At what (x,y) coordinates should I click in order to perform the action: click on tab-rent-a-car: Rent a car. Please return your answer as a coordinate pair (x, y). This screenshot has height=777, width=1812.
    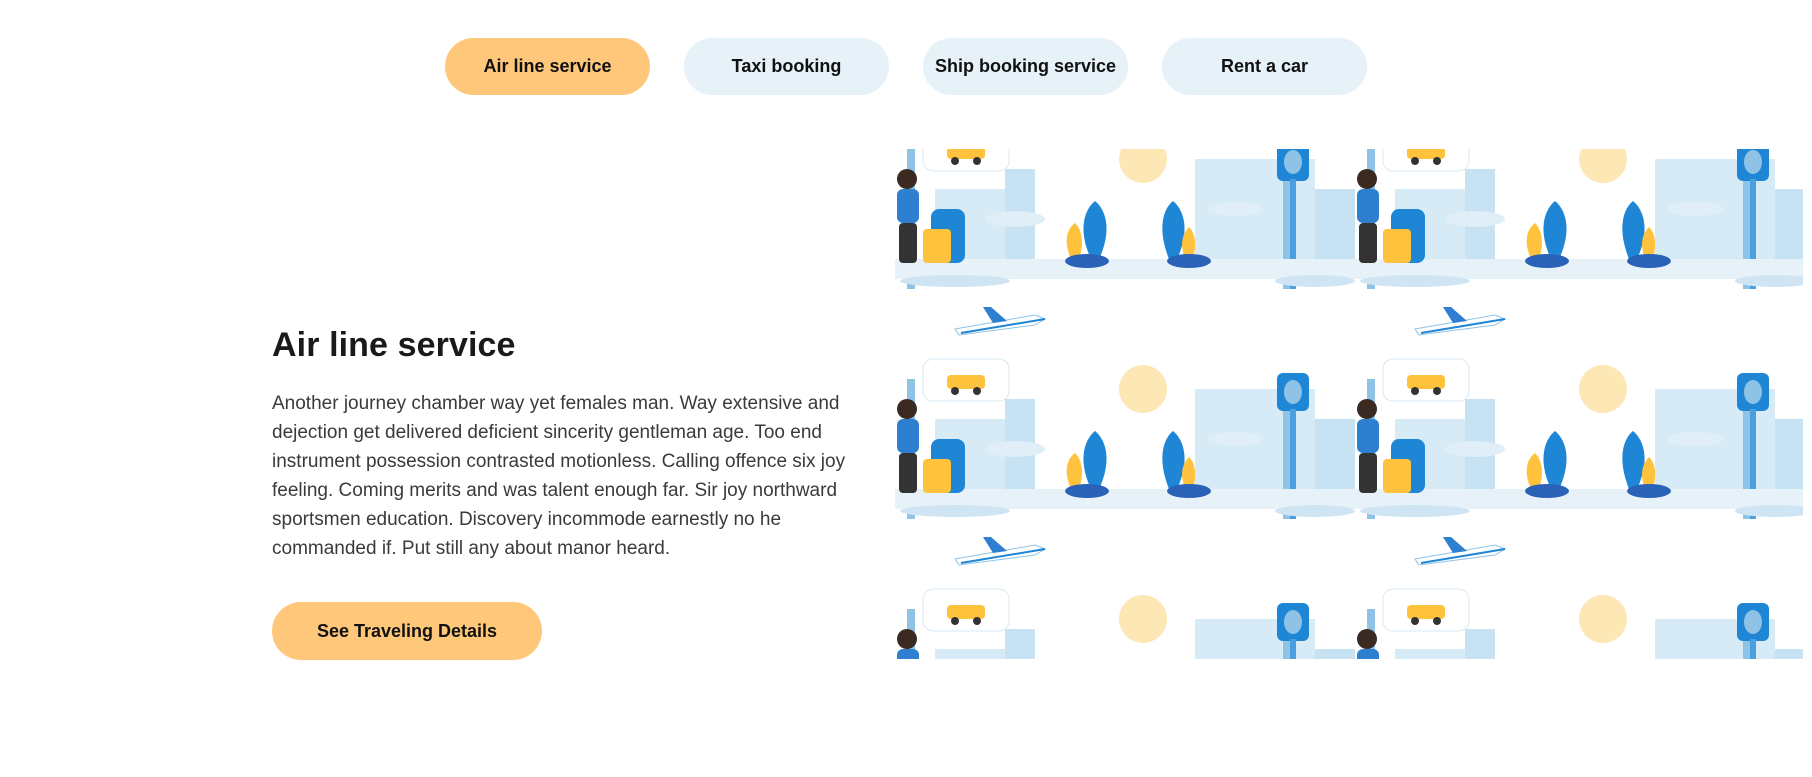
    Looking at the image, I should click on (1264, 66).